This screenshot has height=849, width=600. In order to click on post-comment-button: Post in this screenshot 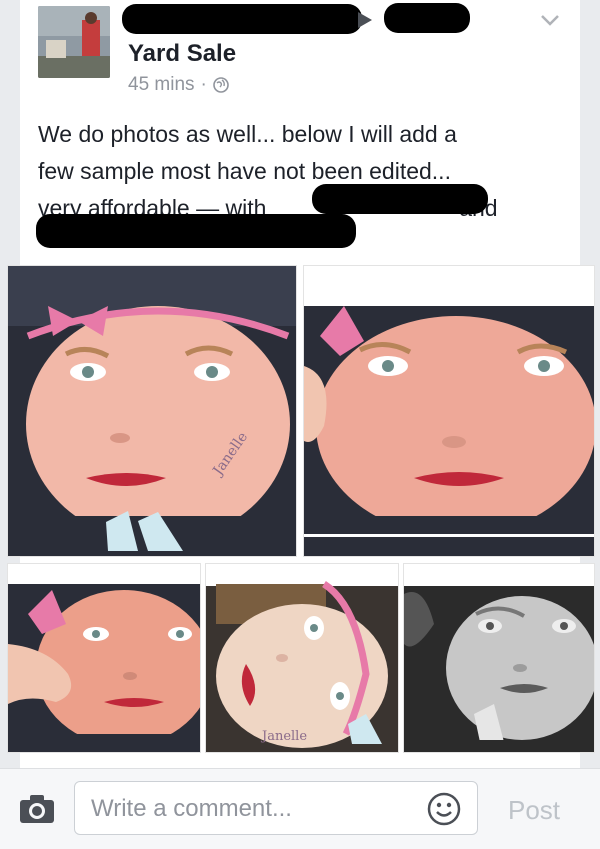, I will do `click(534, 810)`.